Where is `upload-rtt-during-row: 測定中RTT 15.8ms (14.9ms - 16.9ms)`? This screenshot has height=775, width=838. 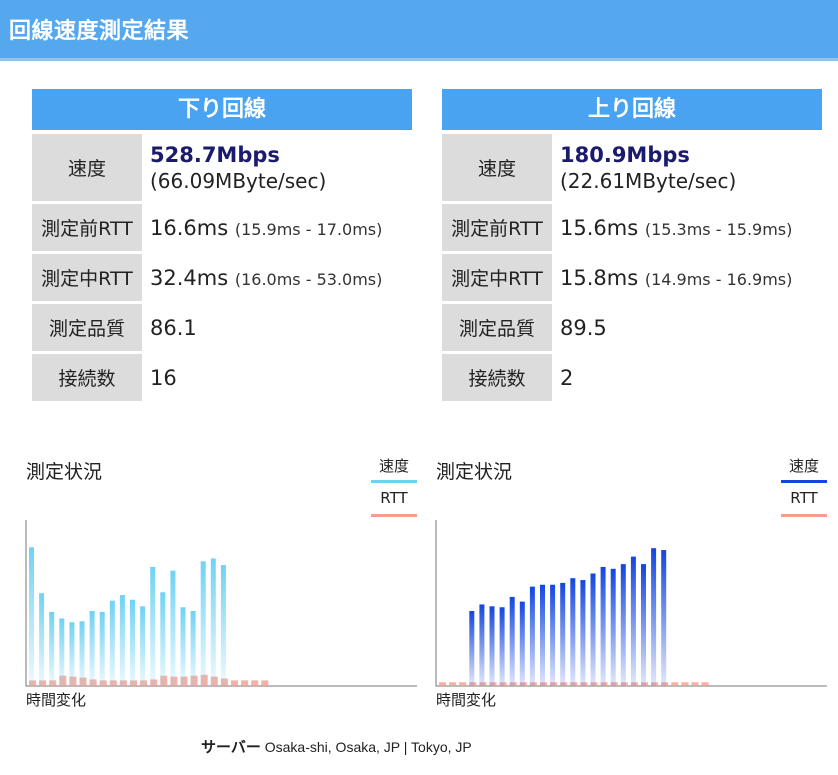 upload-rtt-during-row: 測定中RTT 15.8ms (14.9ms - 16.9ms) is located at coordinates (632, 277).